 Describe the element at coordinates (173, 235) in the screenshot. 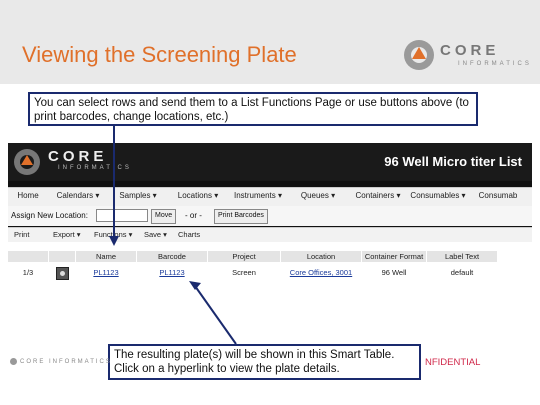

I see `callout-pointers` at that location.